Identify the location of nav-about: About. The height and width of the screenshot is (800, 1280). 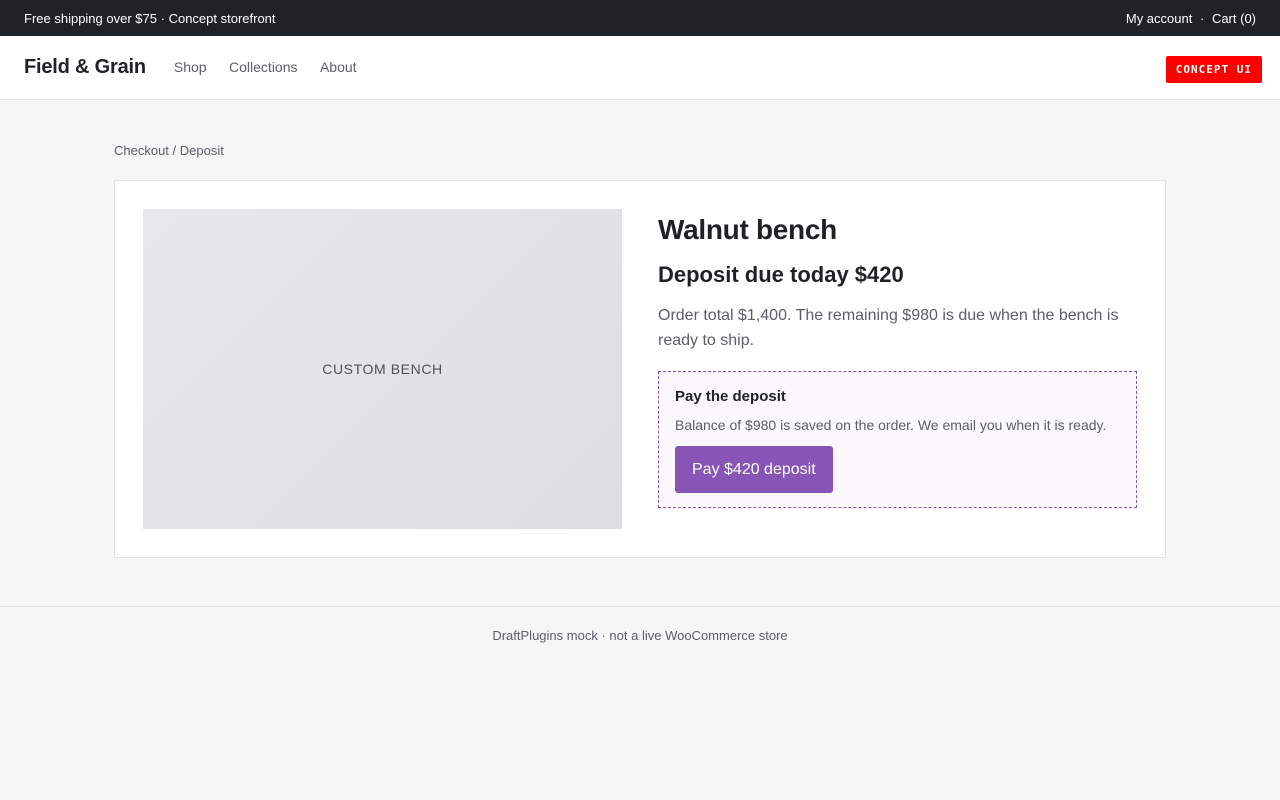
(338, 67).